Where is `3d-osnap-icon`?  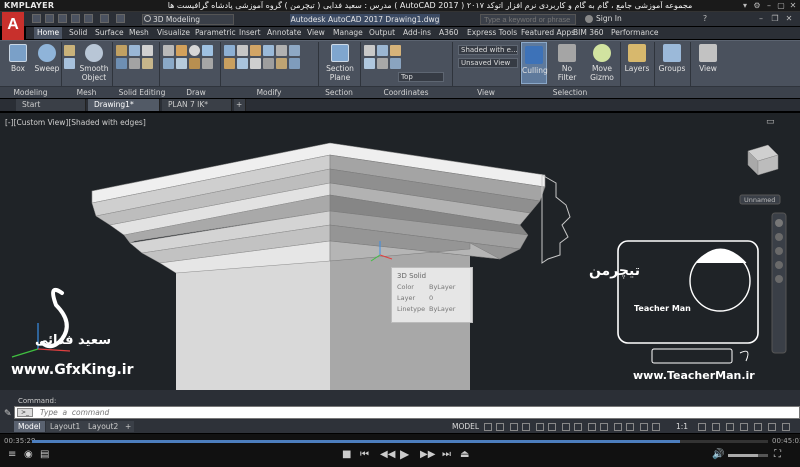
3d-osnap-icon is located at coordinates (618, 427).